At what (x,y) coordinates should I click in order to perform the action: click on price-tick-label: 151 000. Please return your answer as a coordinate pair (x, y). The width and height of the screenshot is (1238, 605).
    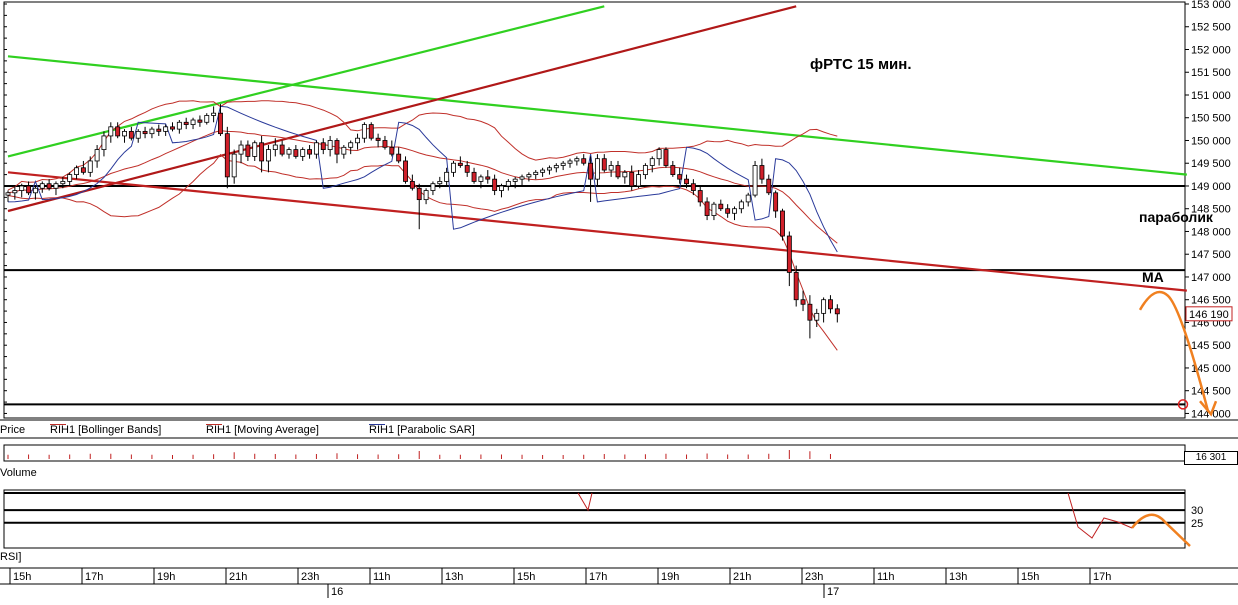
    Looking at the image, I should click on (1211, 96).